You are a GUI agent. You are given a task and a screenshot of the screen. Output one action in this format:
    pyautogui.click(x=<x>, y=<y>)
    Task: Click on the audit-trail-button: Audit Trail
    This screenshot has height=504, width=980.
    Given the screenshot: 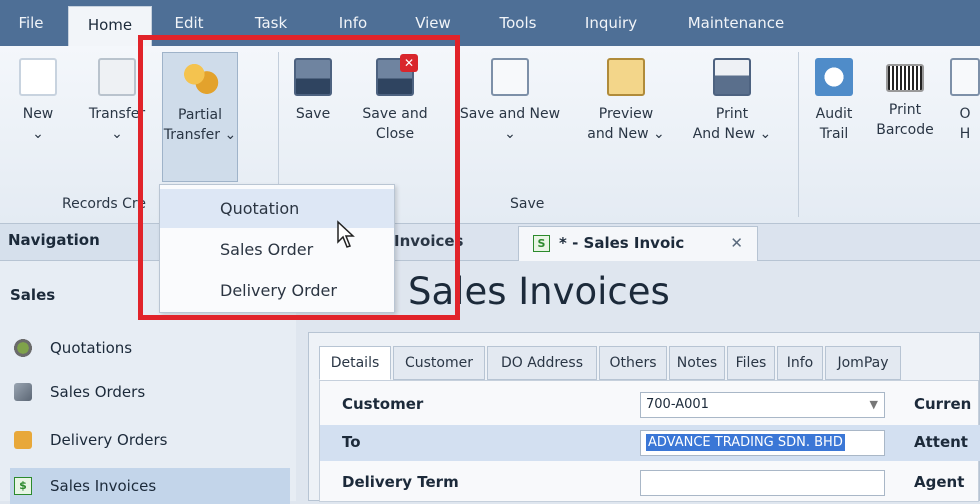 What is the action you would take?
    pyautogui.click(x=834, y=98)
    